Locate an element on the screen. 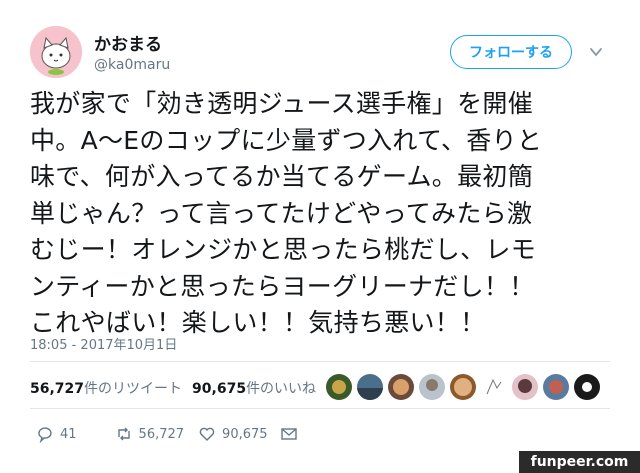  retweet-count: 56,727 is located at coordinates (161, 434).